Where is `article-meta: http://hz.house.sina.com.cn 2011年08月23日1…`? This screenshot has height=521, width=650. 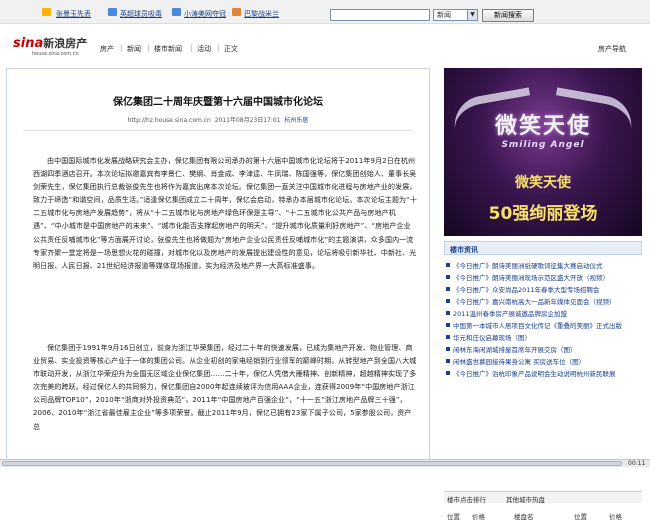
article-meta: http://hz.house.sina.com.cn 2011年08月23日1… is located at coordinates (218, 119).